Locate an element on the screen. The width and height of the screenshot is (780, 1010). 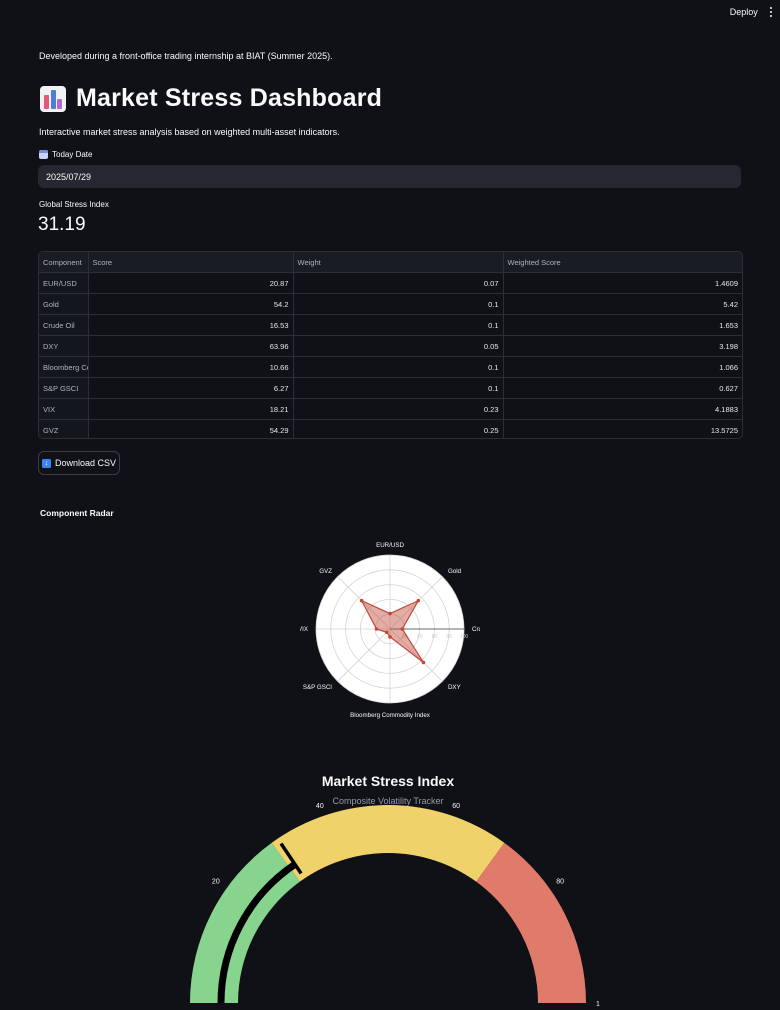
table-row: VIX 18.21 0.23 4.1883 is located at coordinates (390, 409).